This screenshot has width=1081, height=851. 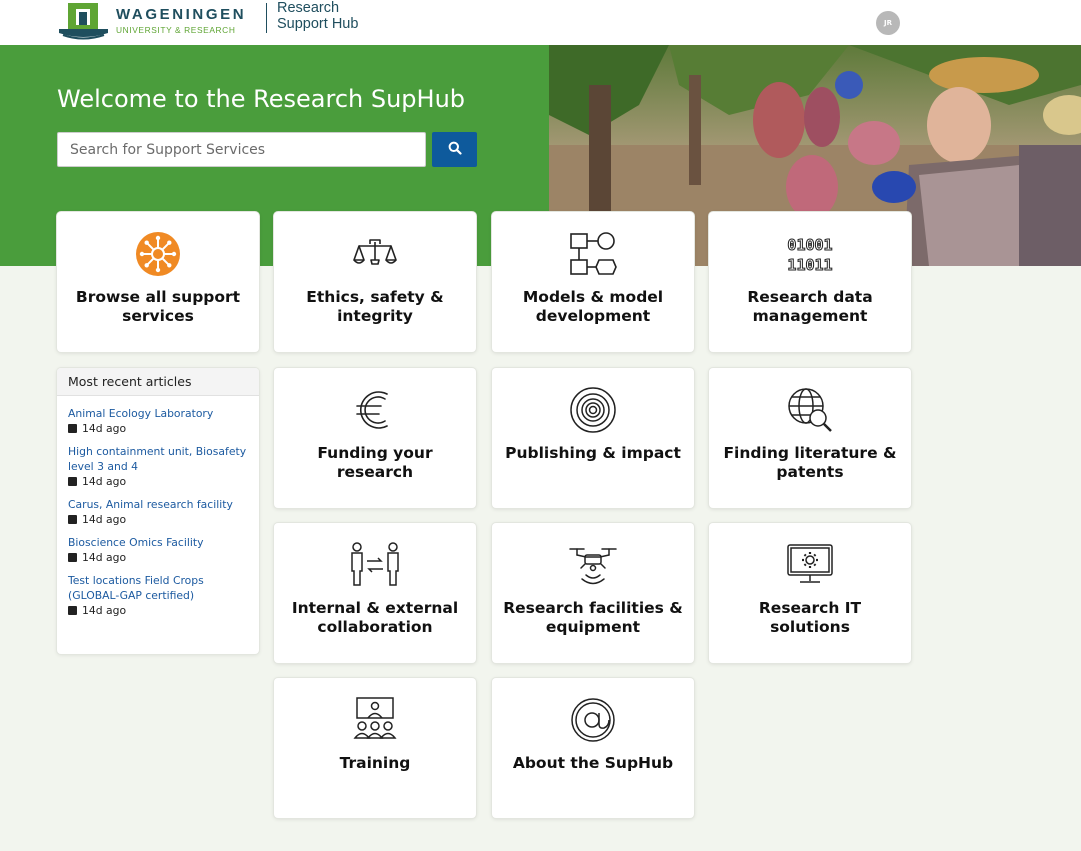 I want to click on recent-articles-heading: Most recent articles, so click(x=158, y=382).